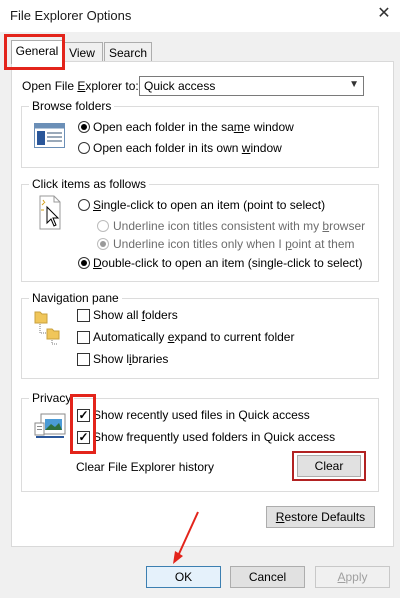 The image size is (400, 598). What do you see at coordinates (80, 86) in the screenshot?
I see `open-explorer-label: Open File Explorer to:` at bounding box center [80, 86].